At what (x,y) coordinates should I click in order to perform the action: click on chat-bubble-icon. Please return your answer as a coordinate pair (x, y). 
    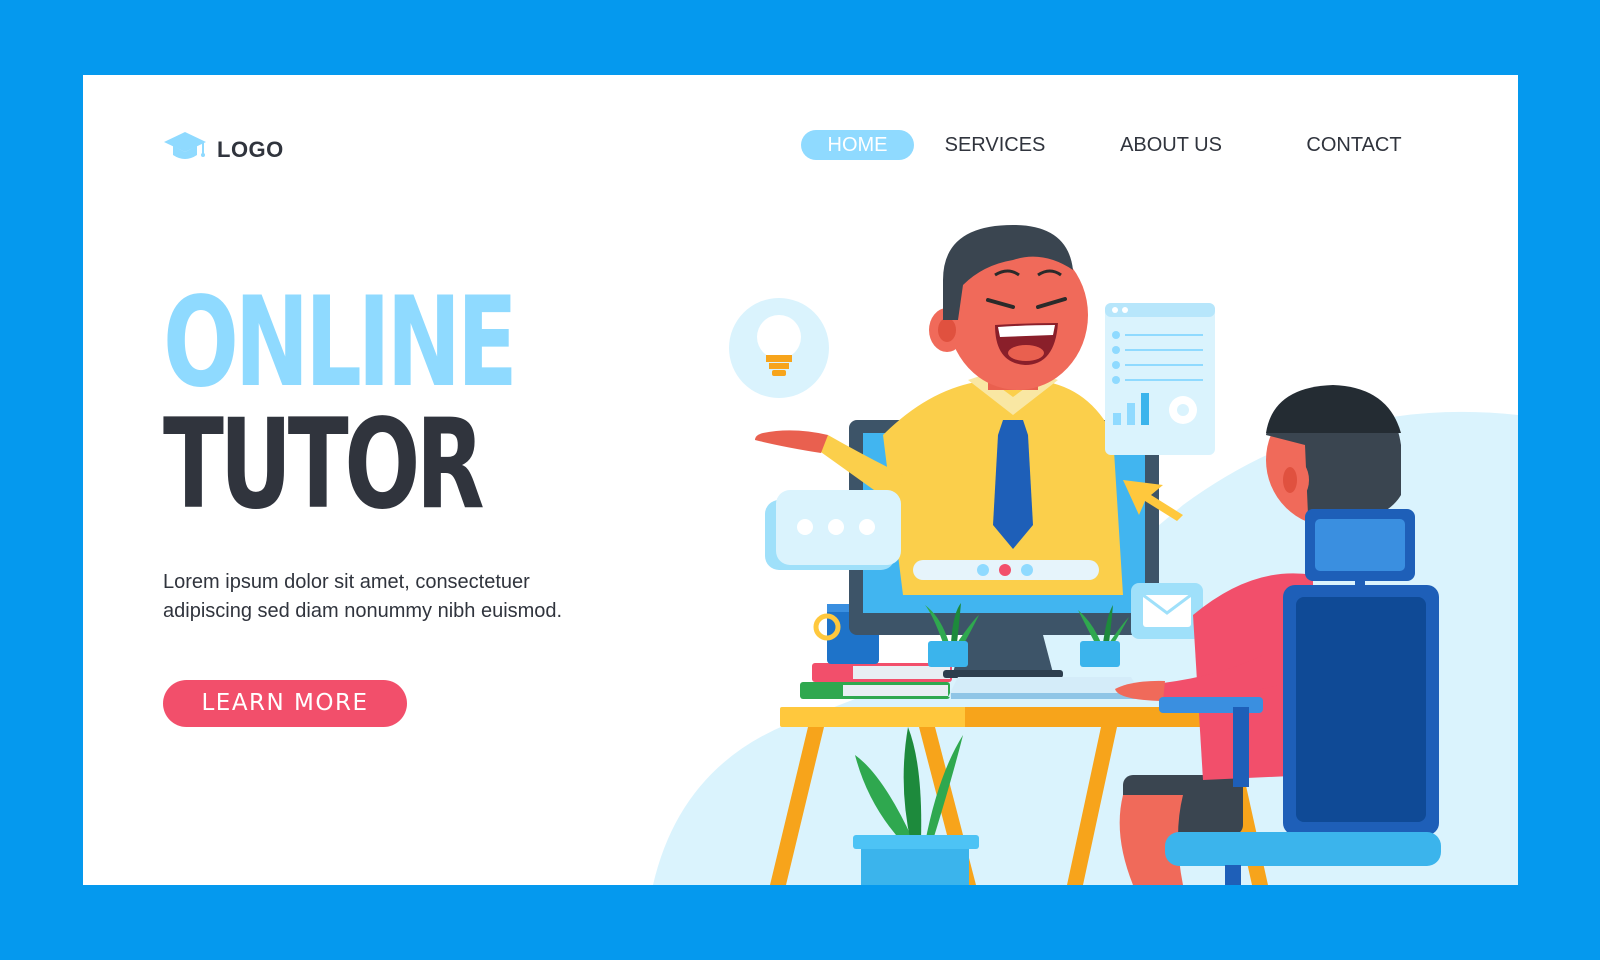
    Looking at the image, I should click on (833, 530).